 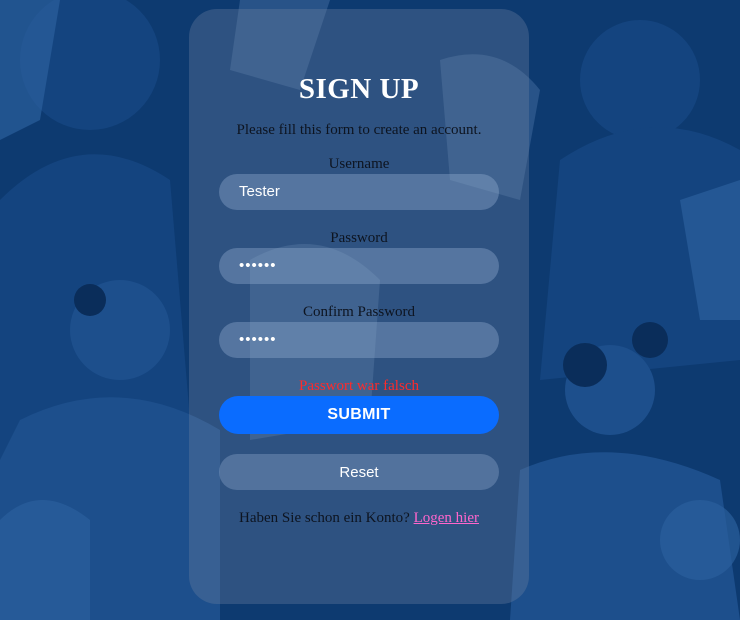 I want to click on username-label: Username, so click(x=359, y=164).